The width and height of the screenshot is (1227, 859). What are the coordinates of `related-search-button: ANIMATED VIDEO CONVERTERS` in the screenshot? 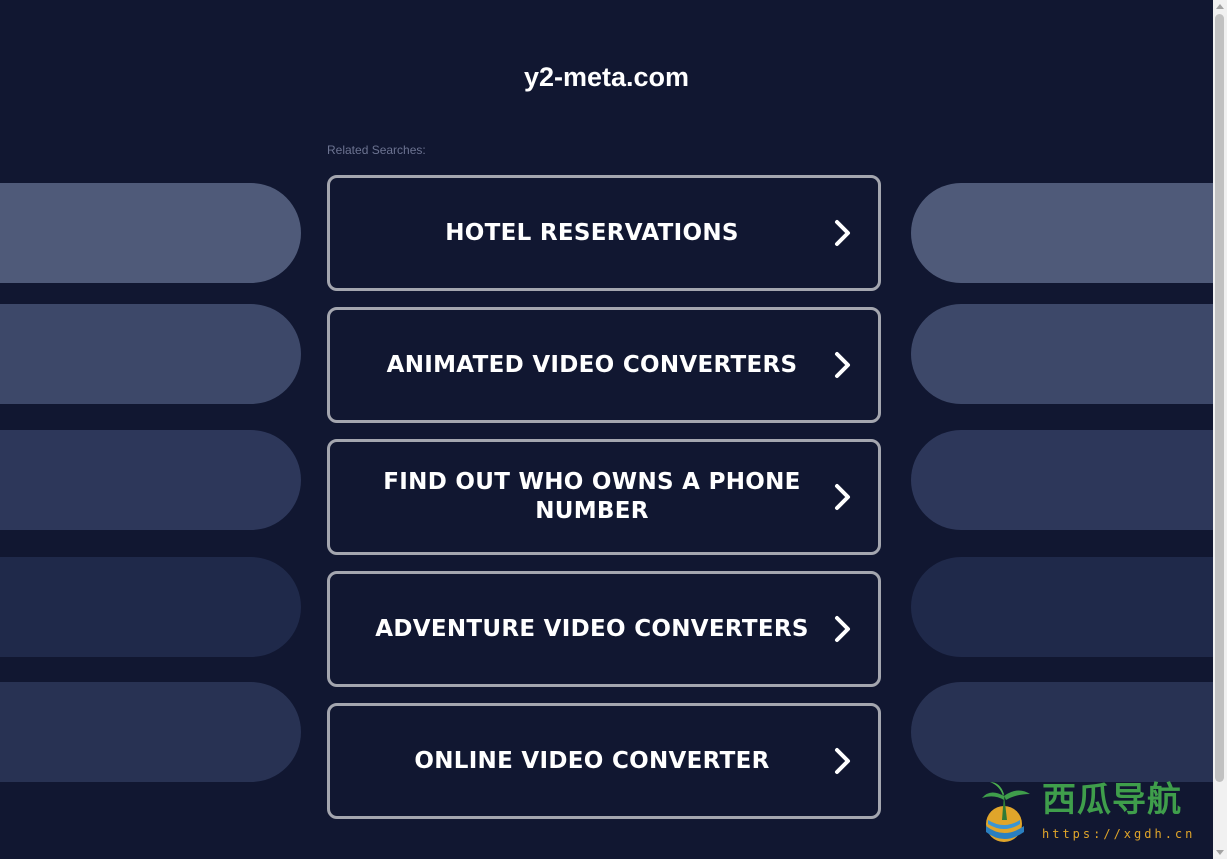 It's located at (604, 365).